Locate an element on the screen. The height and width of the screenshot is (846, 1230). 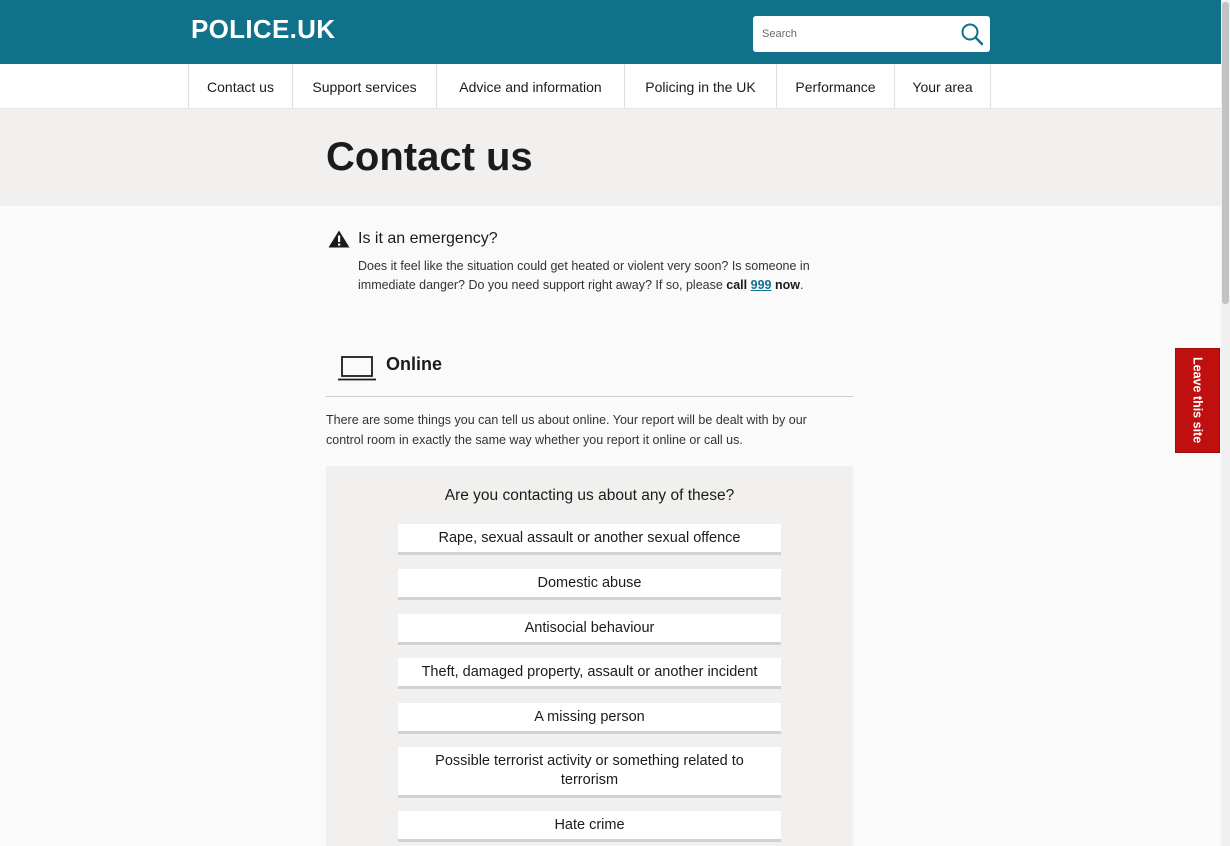
option-missing-person: A missing person is located at coordinates (589, 718).